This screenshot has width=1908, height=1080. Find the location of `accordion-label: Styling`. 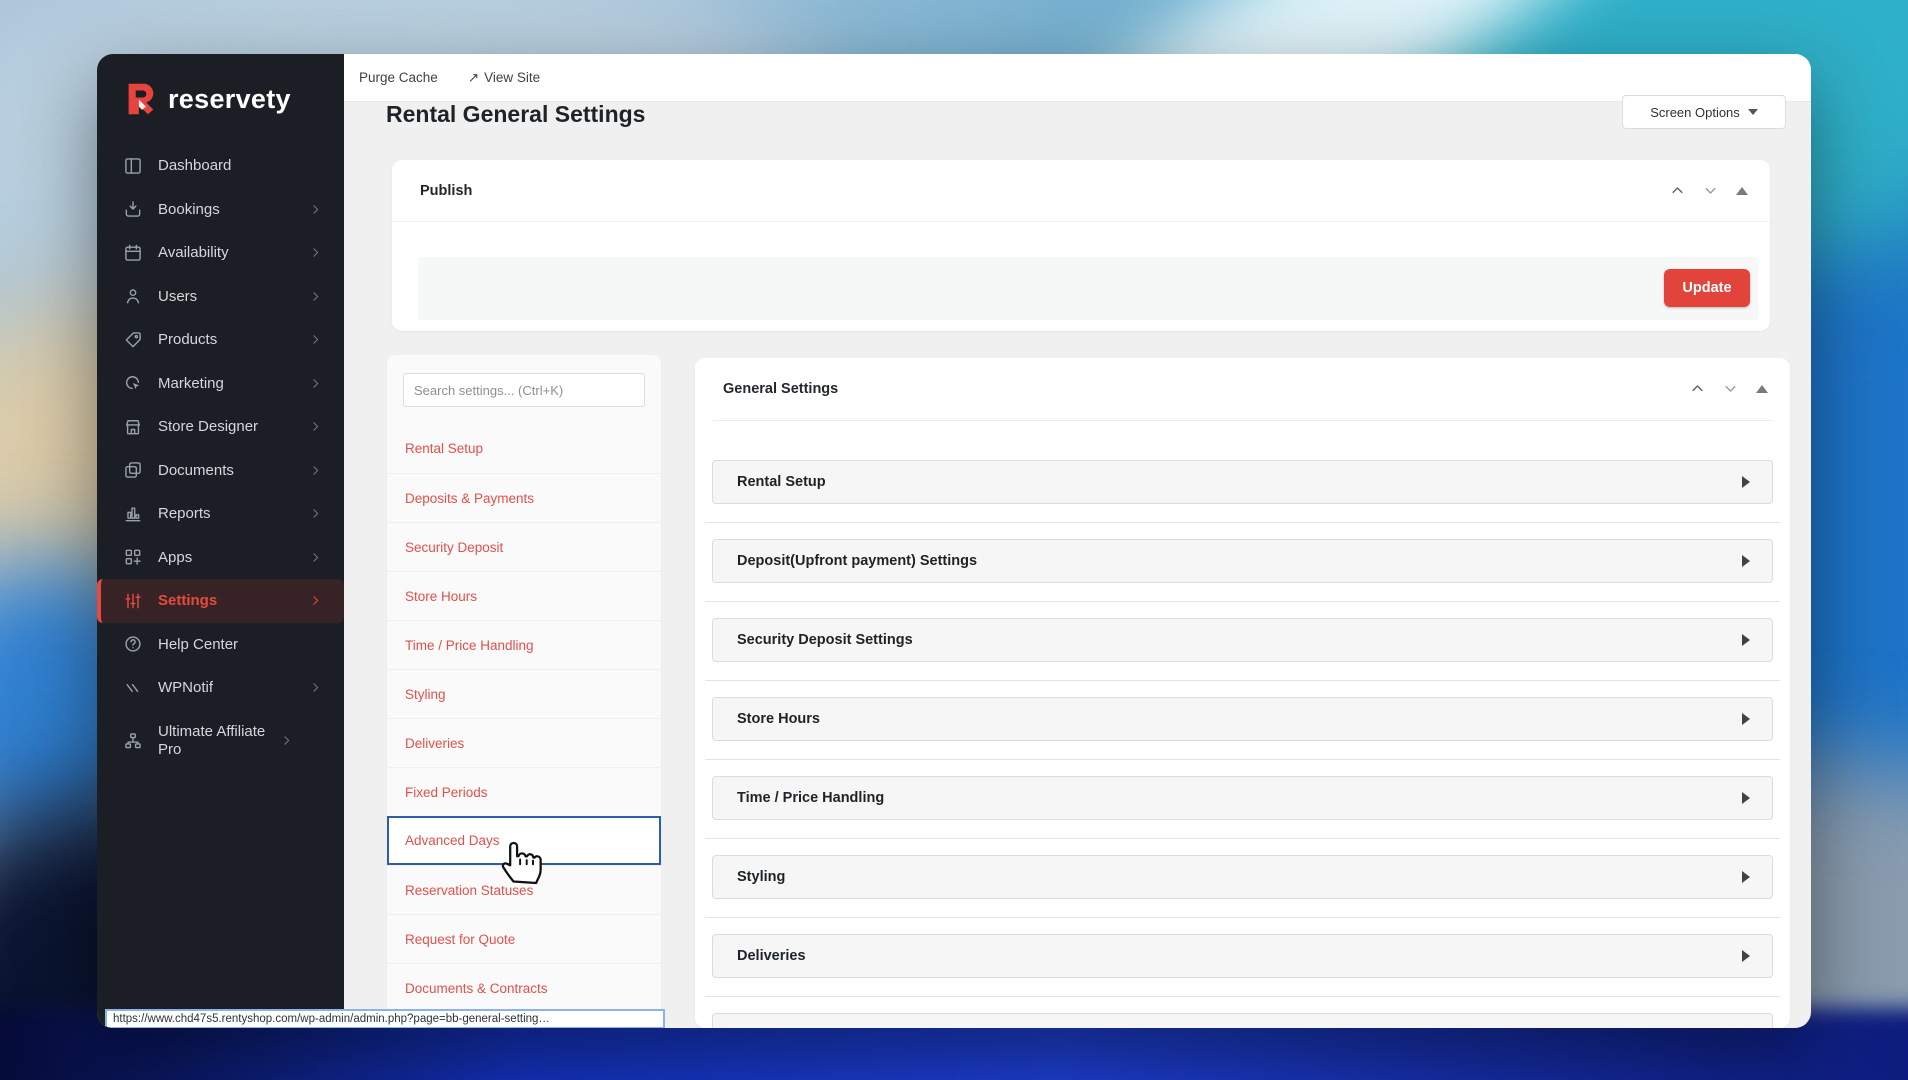

accordion-label: Styling is located at coordinates (761, 877).